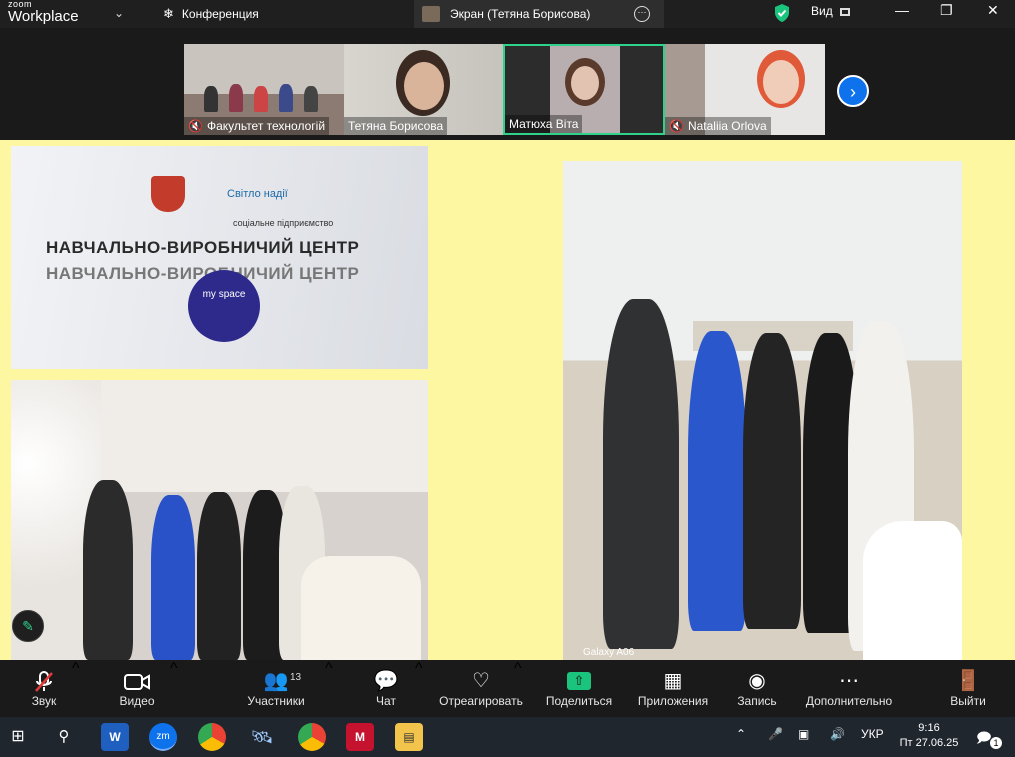 This screenshot has width=1015, height=757. I want to click on participants-options-caret: ^, so click(329, 669).